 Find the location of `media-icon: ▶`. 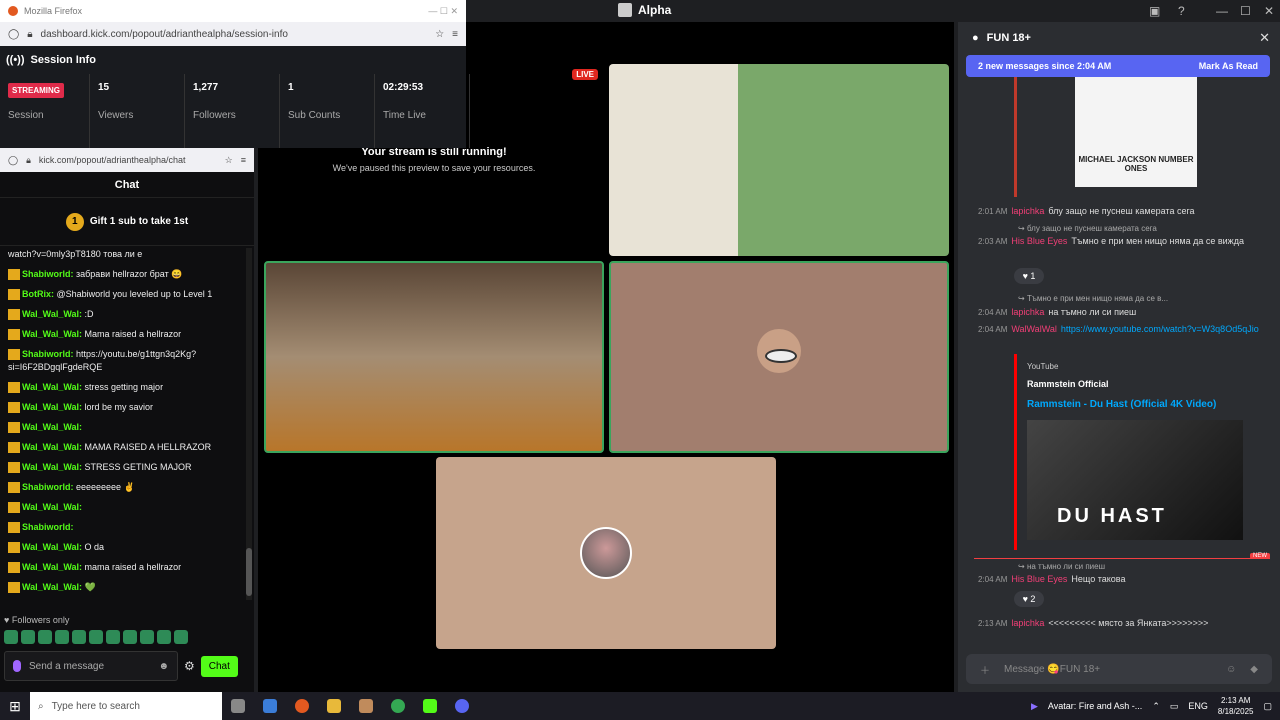

media-icon: ▶ is located at coordinates (1034, 706).